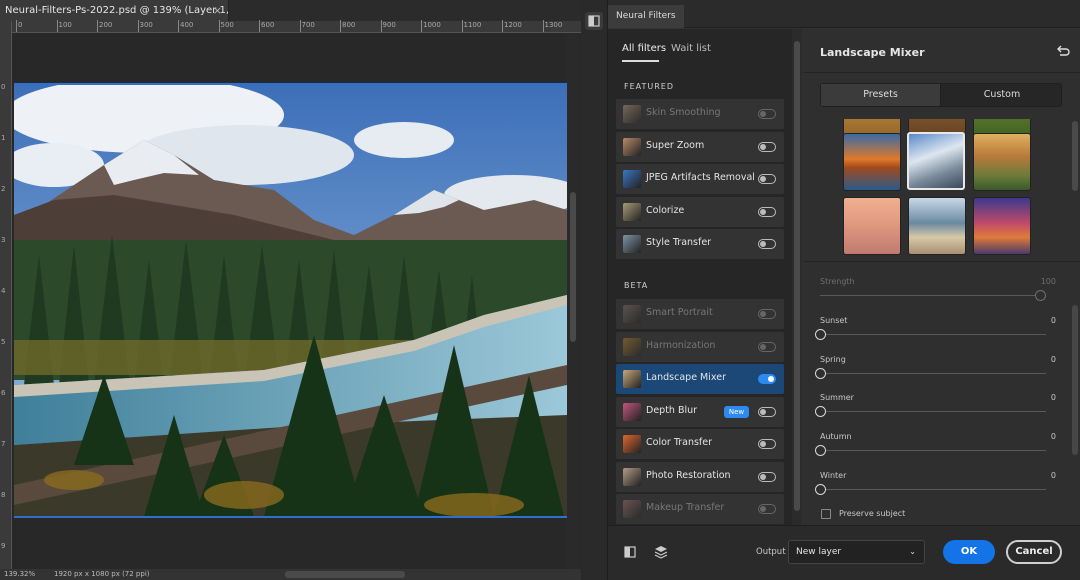 The image size is (1080, 580). What do you see at coordinates (941, 51) in the screenshot?
I see `settings-header: Landscape Mixer` at bounding box center [941, 51].